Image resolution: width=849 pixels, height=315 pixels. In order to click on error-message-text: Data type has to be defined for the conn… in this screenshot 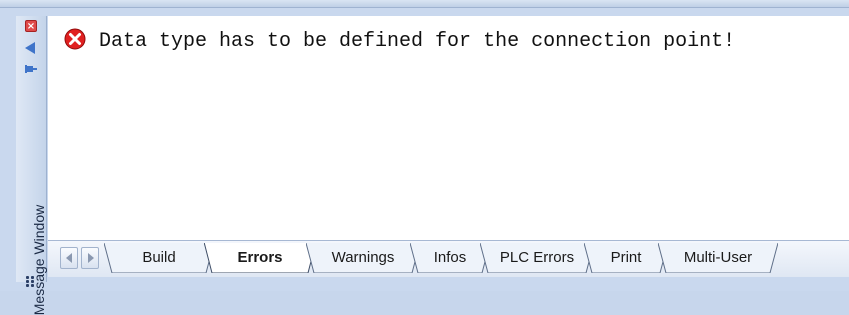, I will do `click(417, 41)`.